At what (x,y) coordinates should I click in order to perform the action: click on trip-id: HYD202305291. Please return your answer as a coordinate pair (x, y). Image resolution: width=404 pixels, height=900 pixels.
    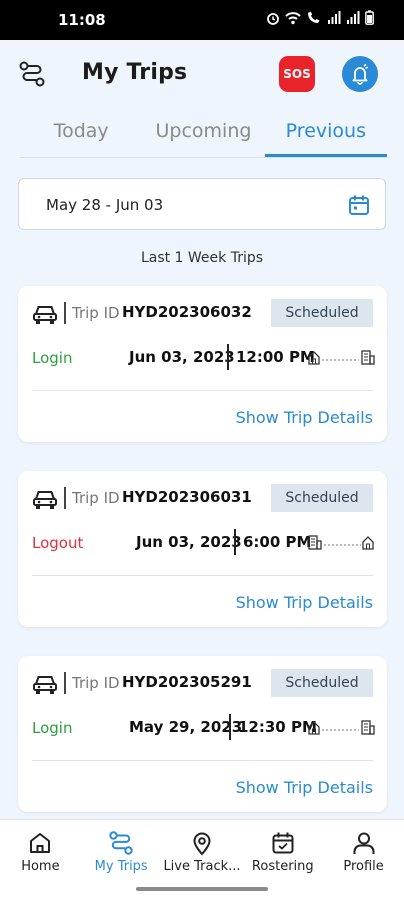
    Looking at the image, I should click on (187, 682).